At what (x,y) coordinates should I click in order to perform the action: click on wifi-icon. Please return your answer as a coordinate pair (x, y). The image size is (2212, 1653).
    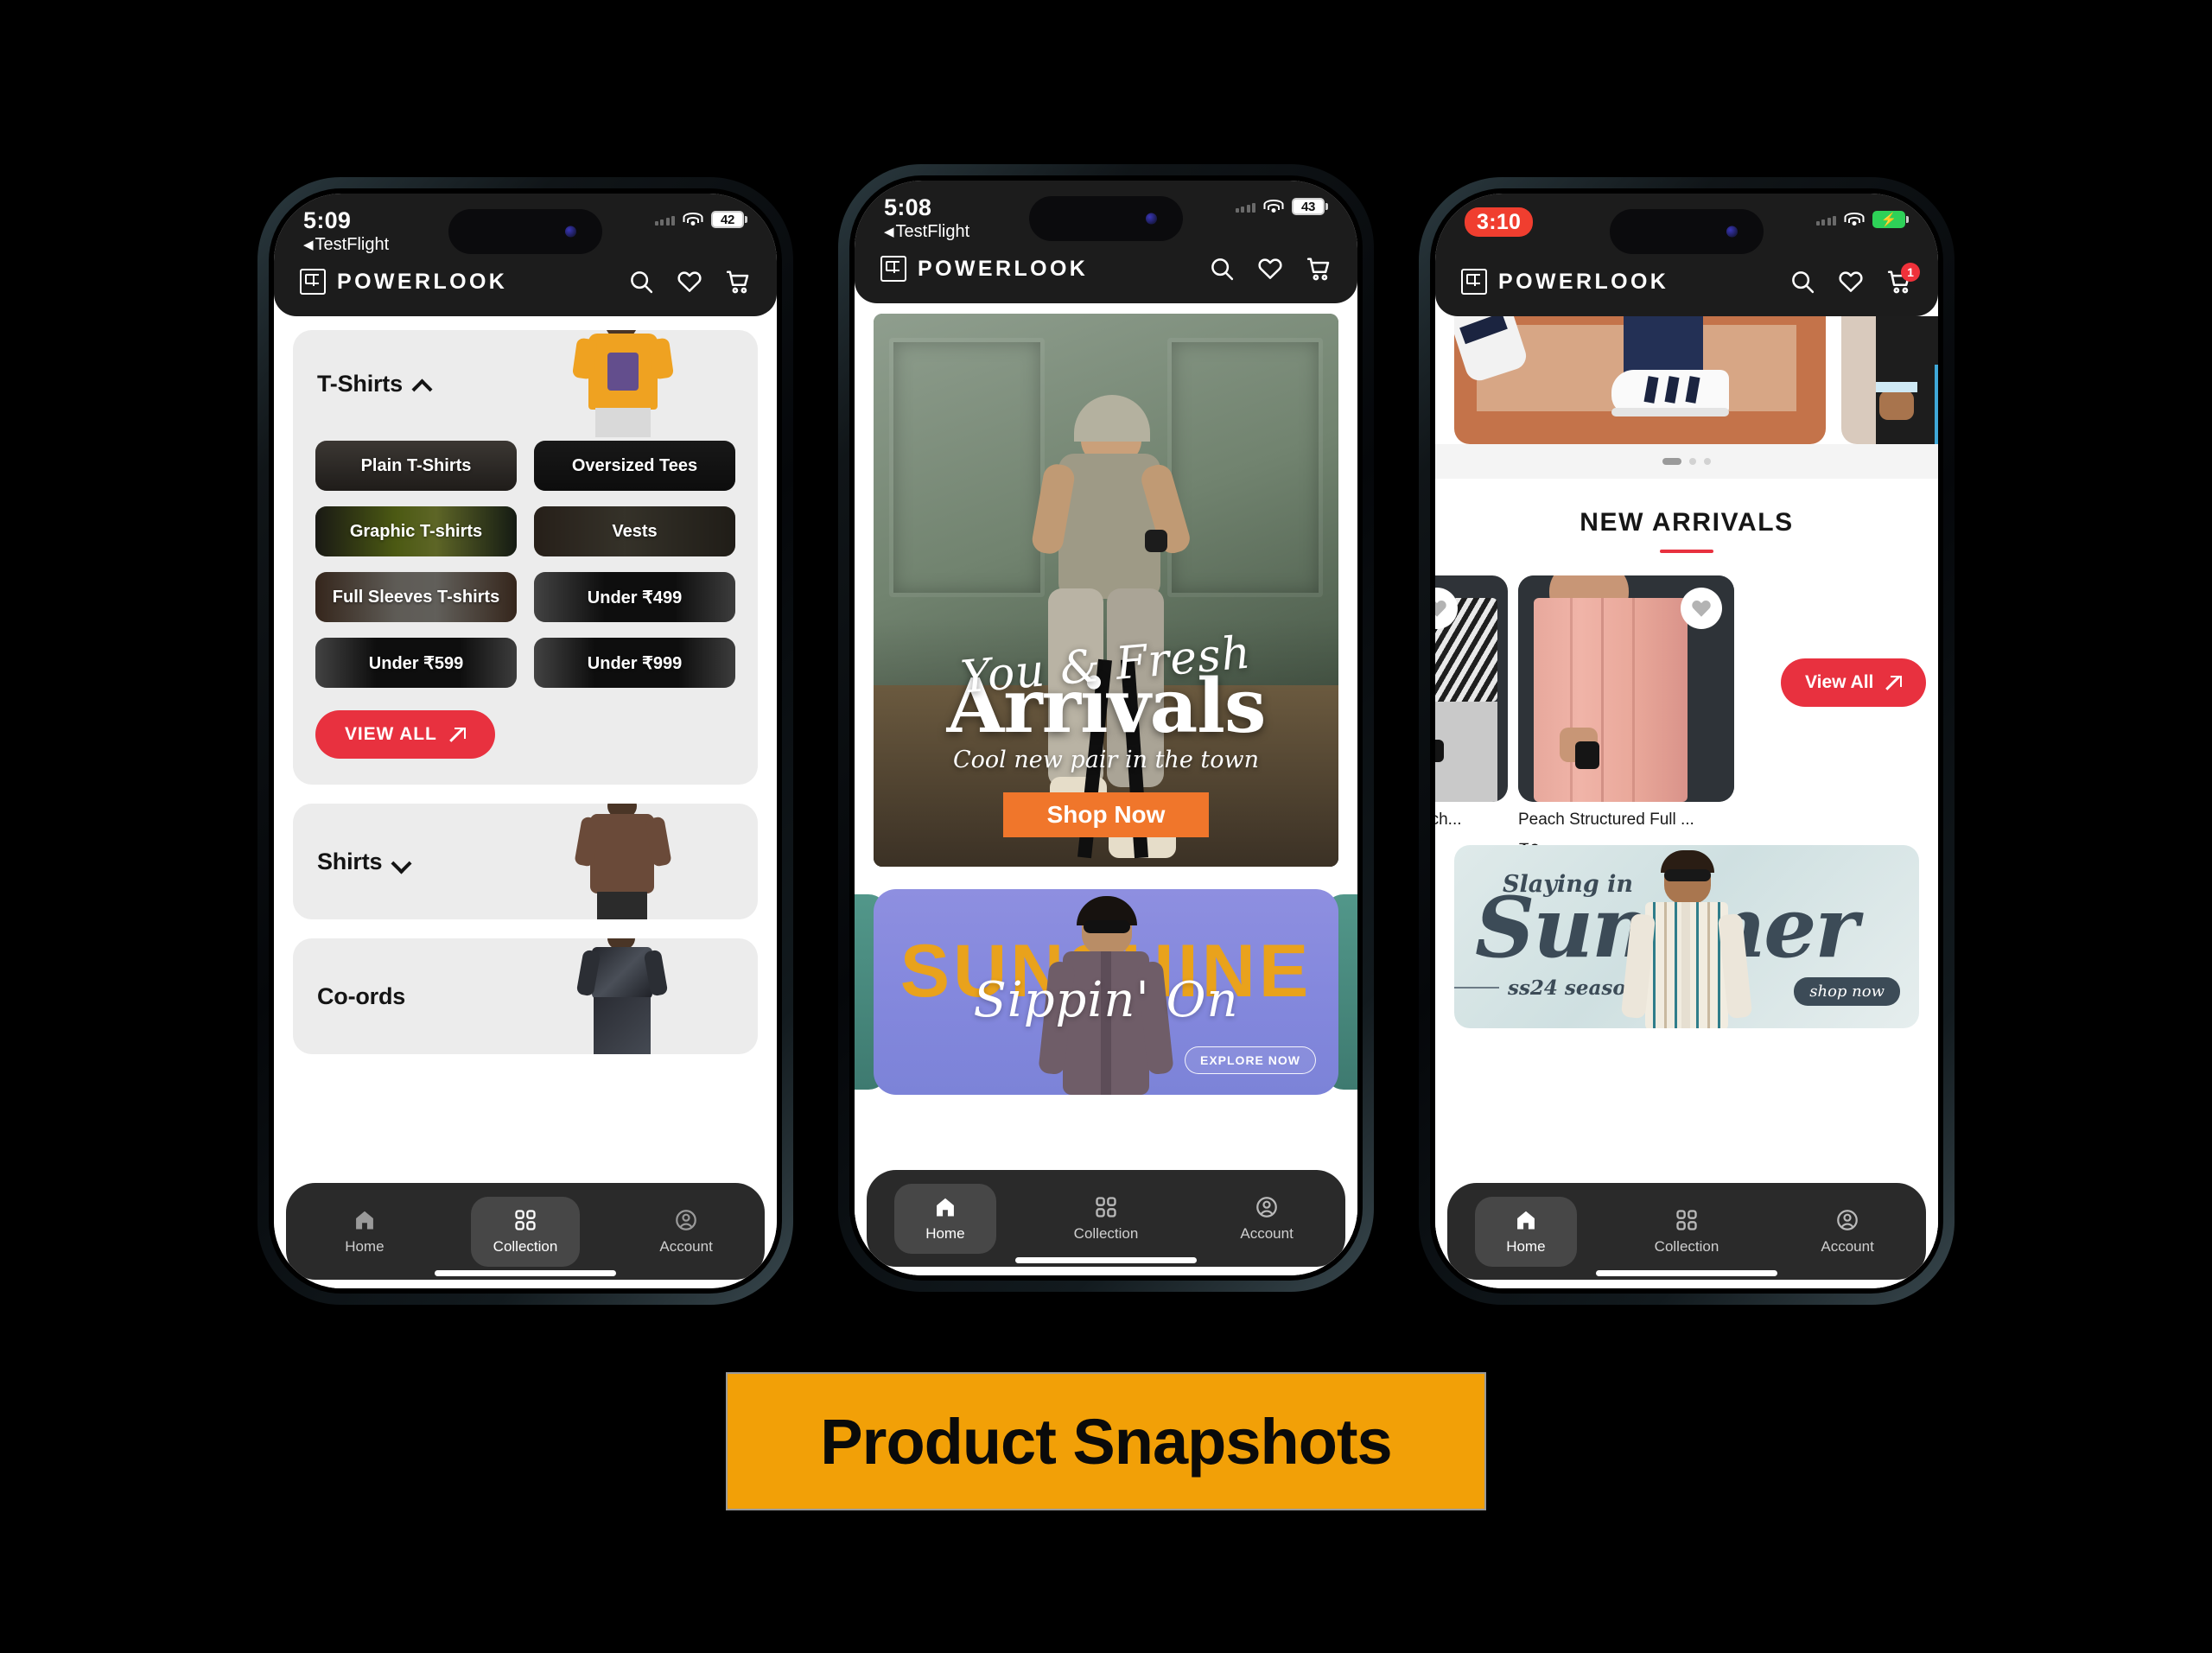
    Looking at the image, I should click on (1854, 219).